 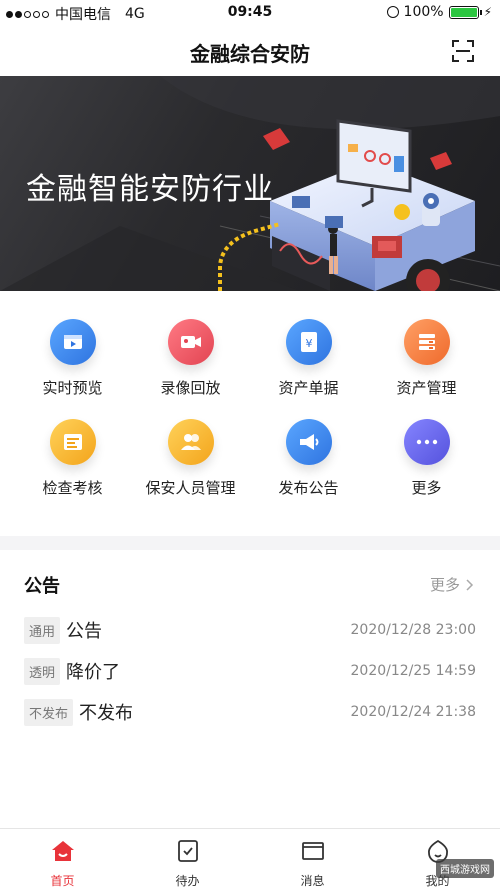 What do you see at coordinates (150, 189) in the screenshot?
I see `banner-title: 金融智能安防行业` at bounding box center [150, 189].